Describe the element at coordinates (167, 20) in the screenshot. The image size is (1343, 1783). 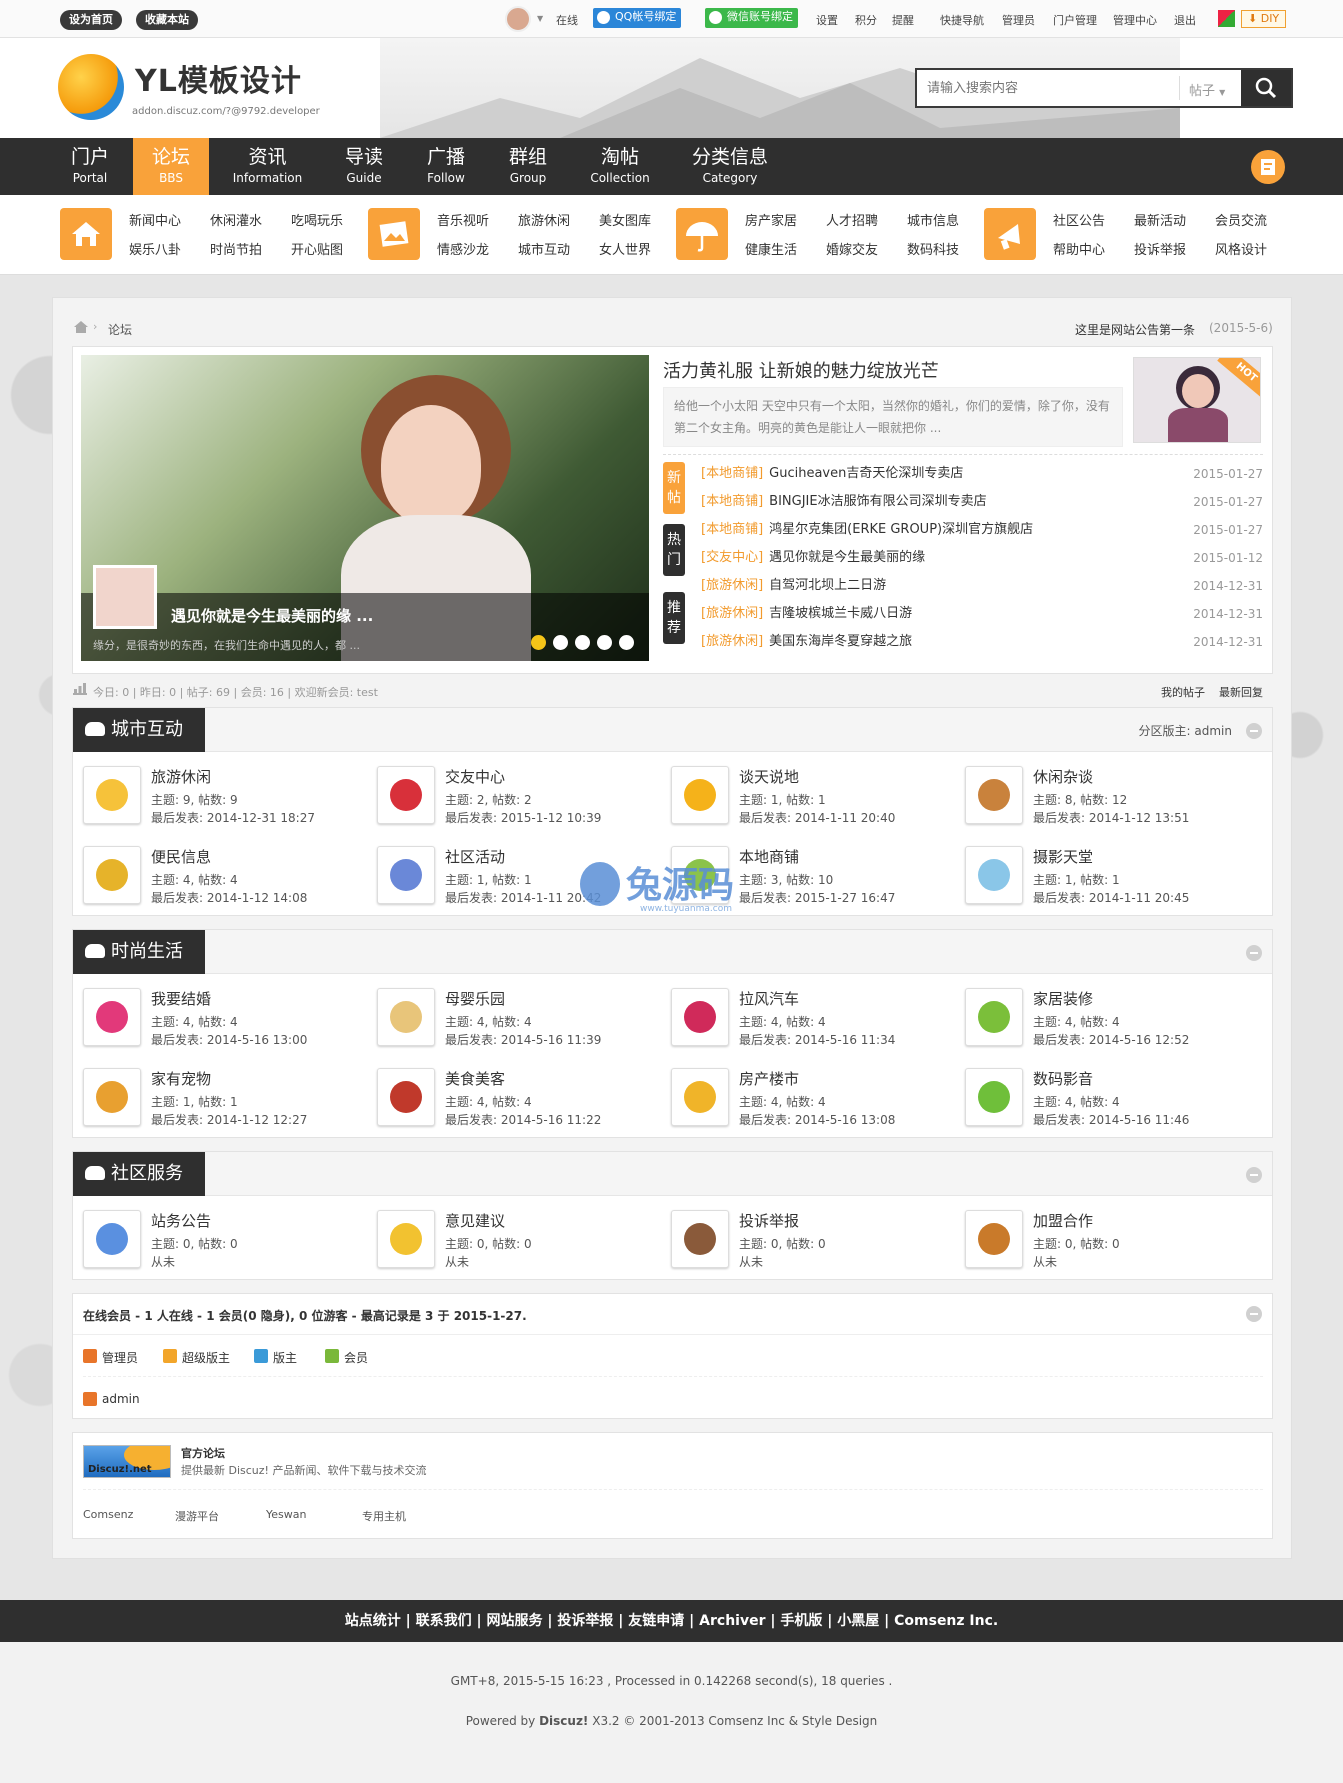
I see `bookmark-button: 收藏本站` at that location.